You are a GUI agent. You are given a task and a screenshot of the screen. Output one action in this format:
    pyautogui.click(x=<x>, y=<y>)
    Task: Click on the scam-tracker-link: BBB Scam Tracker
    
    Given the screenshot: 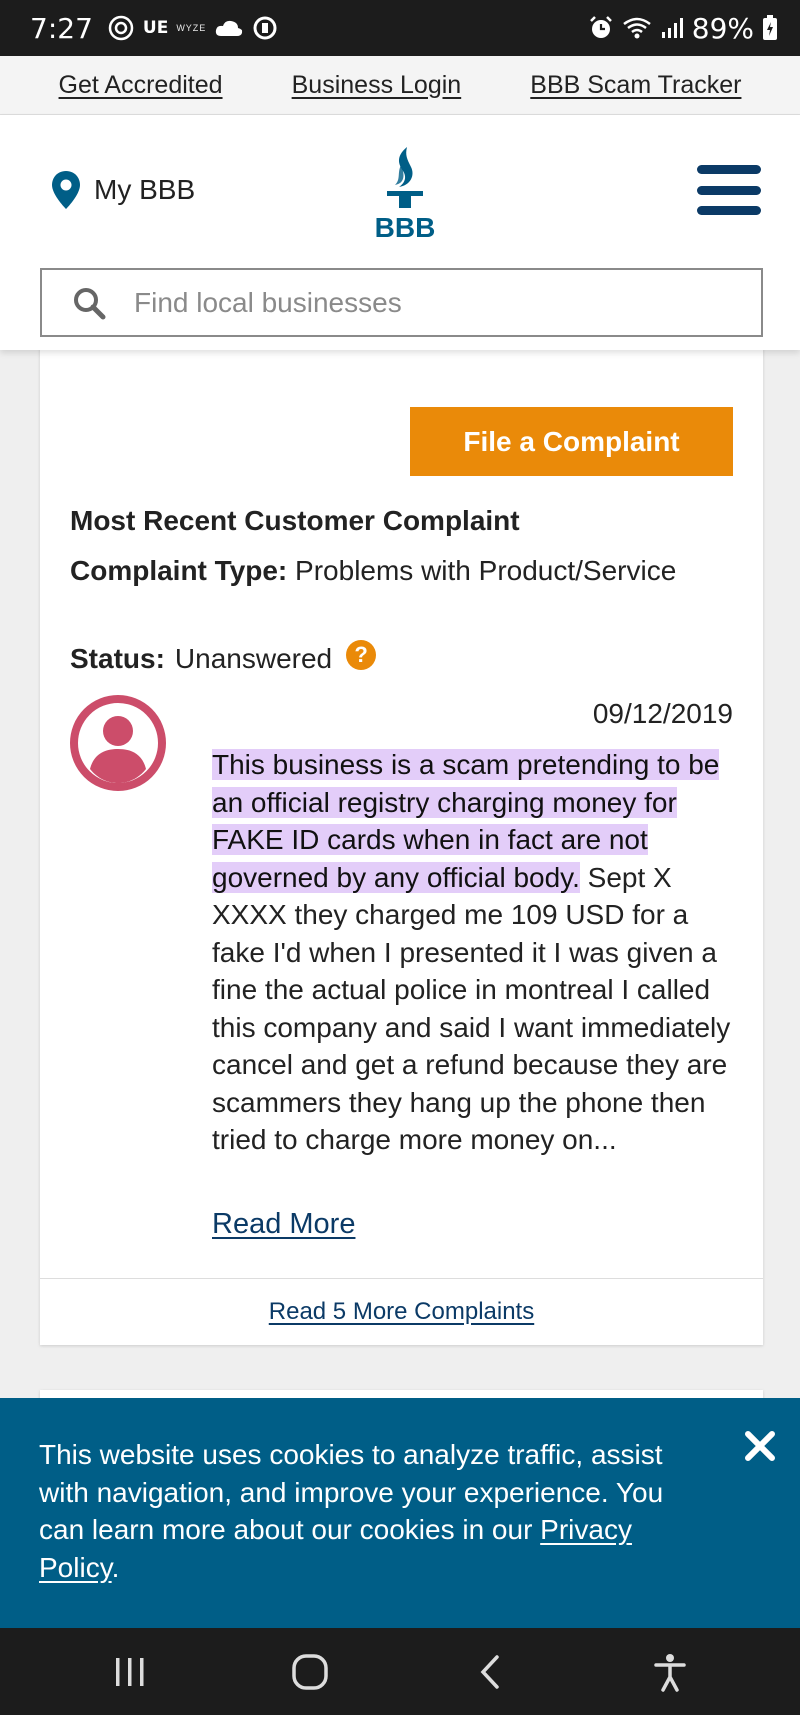 What is the action you would take?
    pyautogui.click(x=635, y=85)
    